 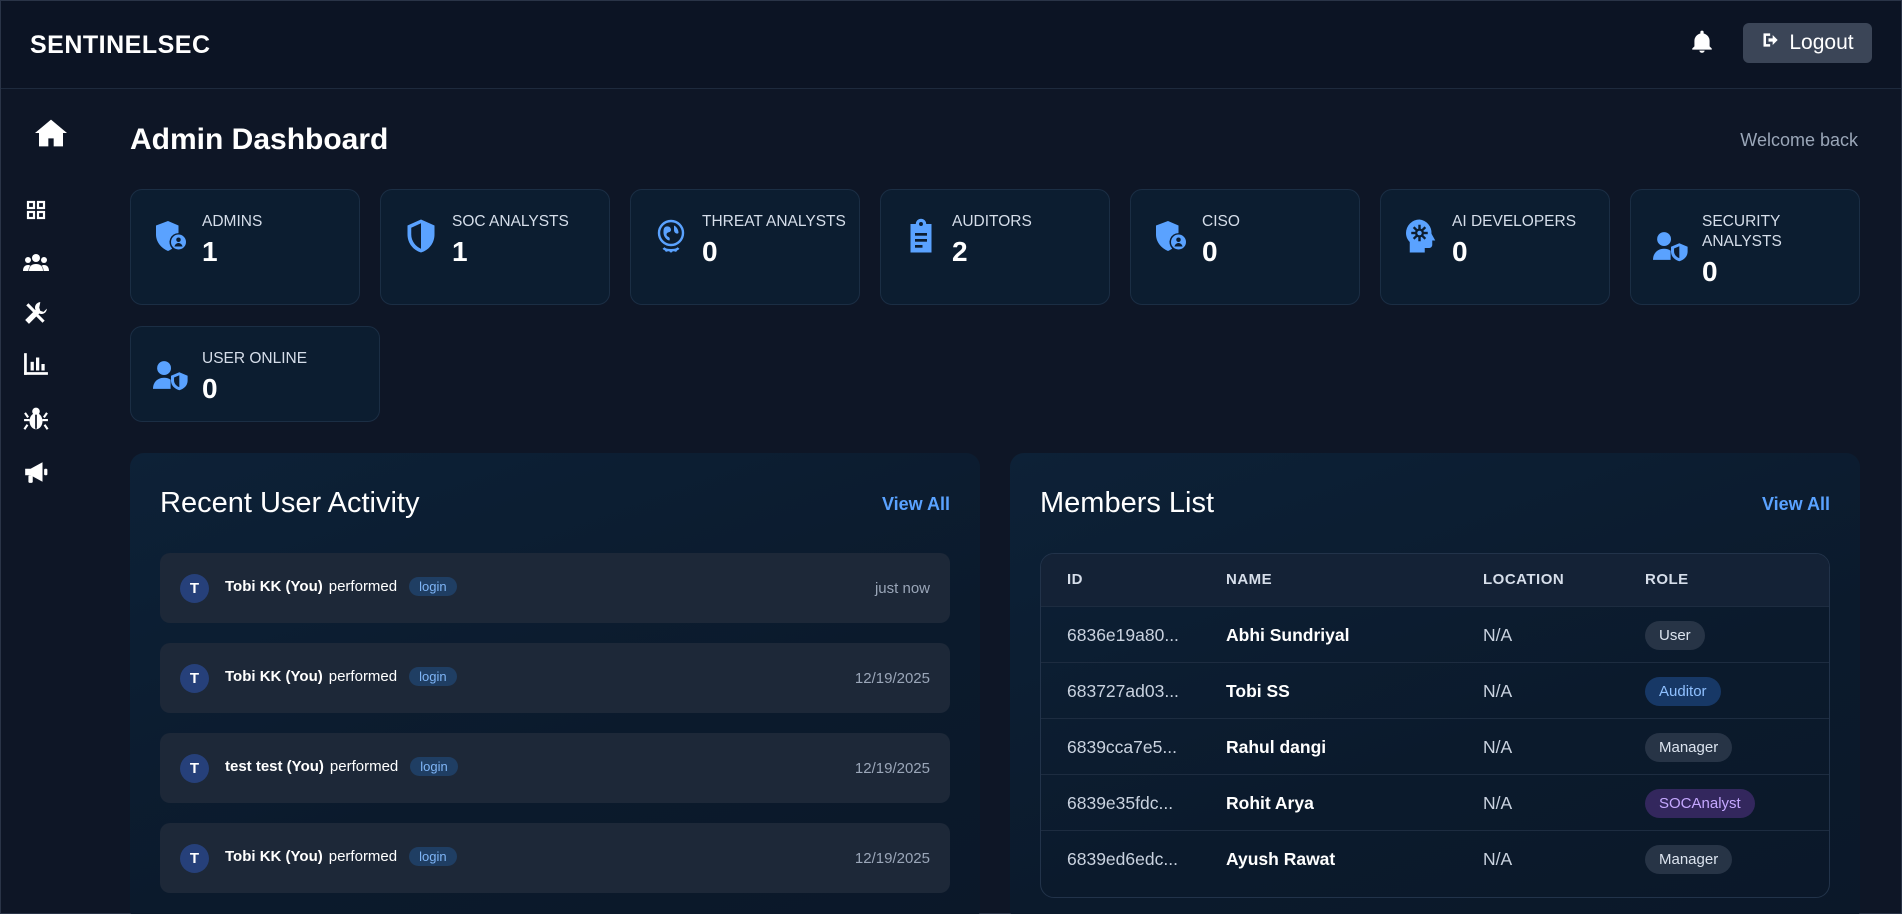 What do you see at coordinates (1281, 859) in the screenshot?
I see `member-name: Ayush Rawat` at bounding box center [1281, 859].